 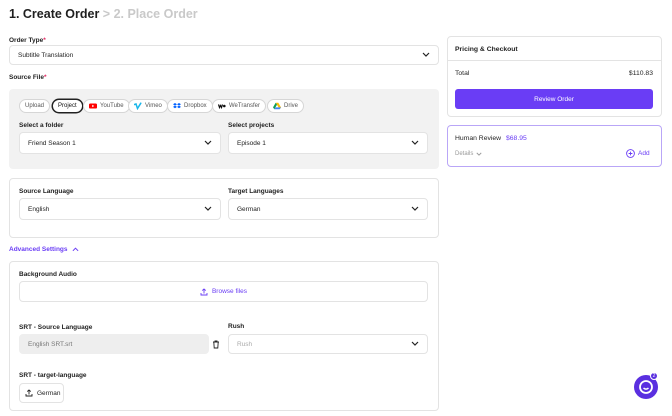 What do you see at coordinates (54, 14) in the screenshot?
I see `step-create-order: 1. Create Order` at bounding box center [54, 14].